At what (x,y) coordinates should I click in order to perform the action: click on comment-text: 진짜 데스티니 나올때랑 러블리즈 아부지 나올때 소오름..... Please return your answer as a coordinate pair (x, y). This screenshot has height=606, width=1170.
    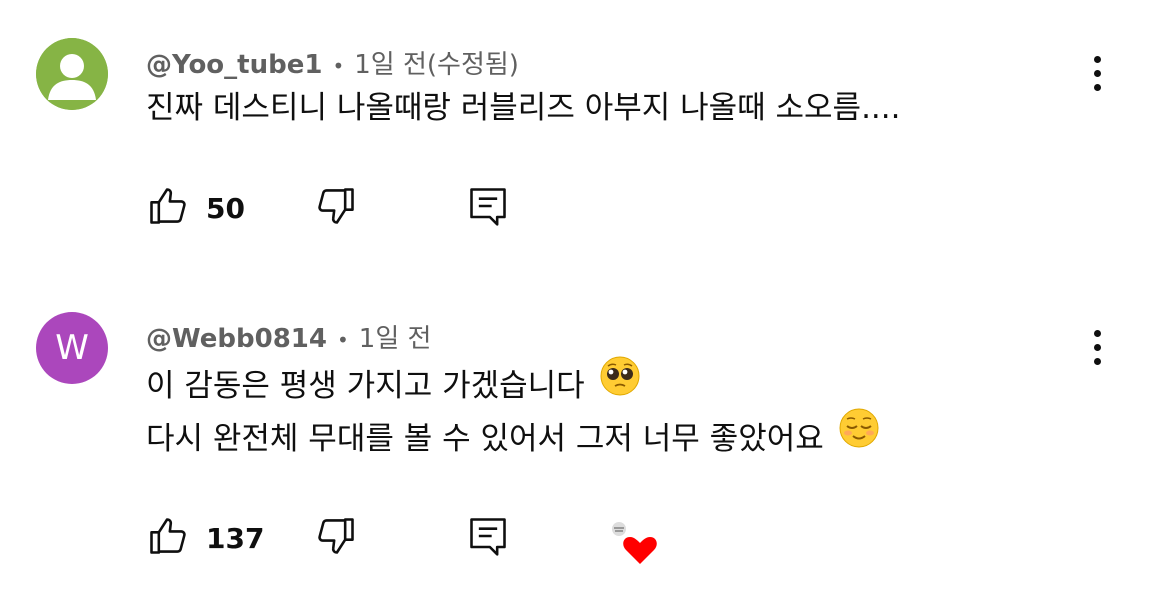
    Looking at the image, I should click on (523, 108).